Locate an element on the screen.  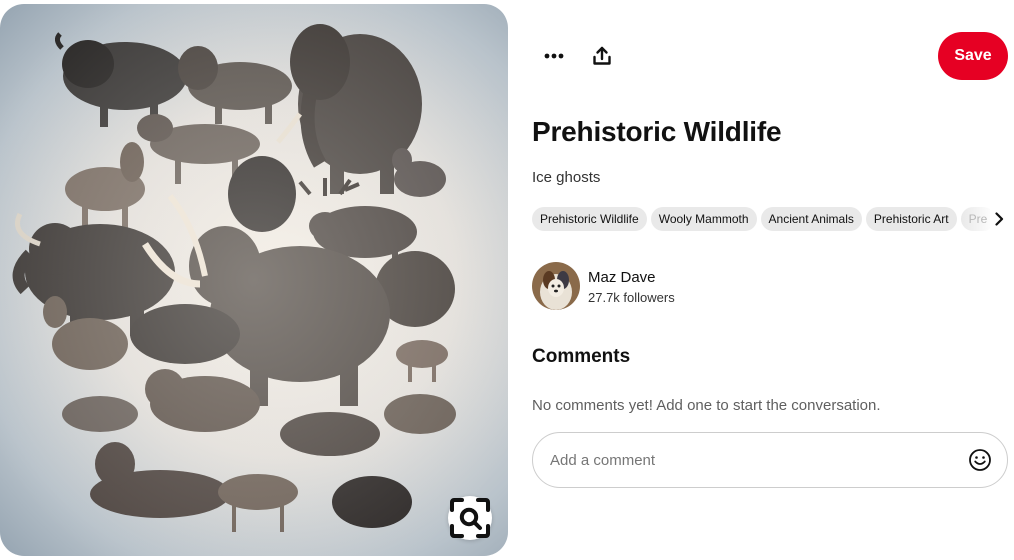
chevron-right-icon is located at coordinates (999, 219).